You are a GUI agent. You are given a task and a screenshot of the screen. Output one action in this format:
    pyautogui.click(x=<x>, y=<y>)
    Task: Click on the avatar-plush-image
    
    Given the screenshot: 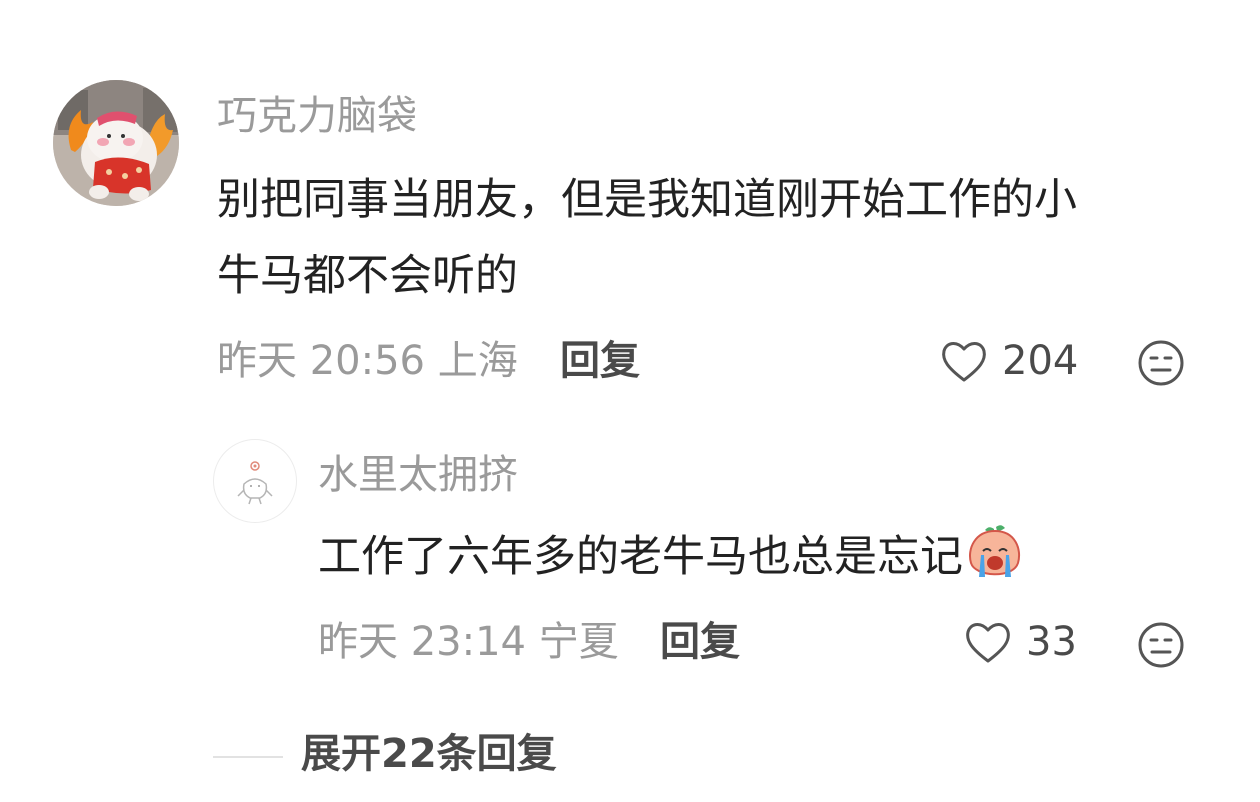 What is the action you would take?
    pyautogui.click(x=116, y=143)
    